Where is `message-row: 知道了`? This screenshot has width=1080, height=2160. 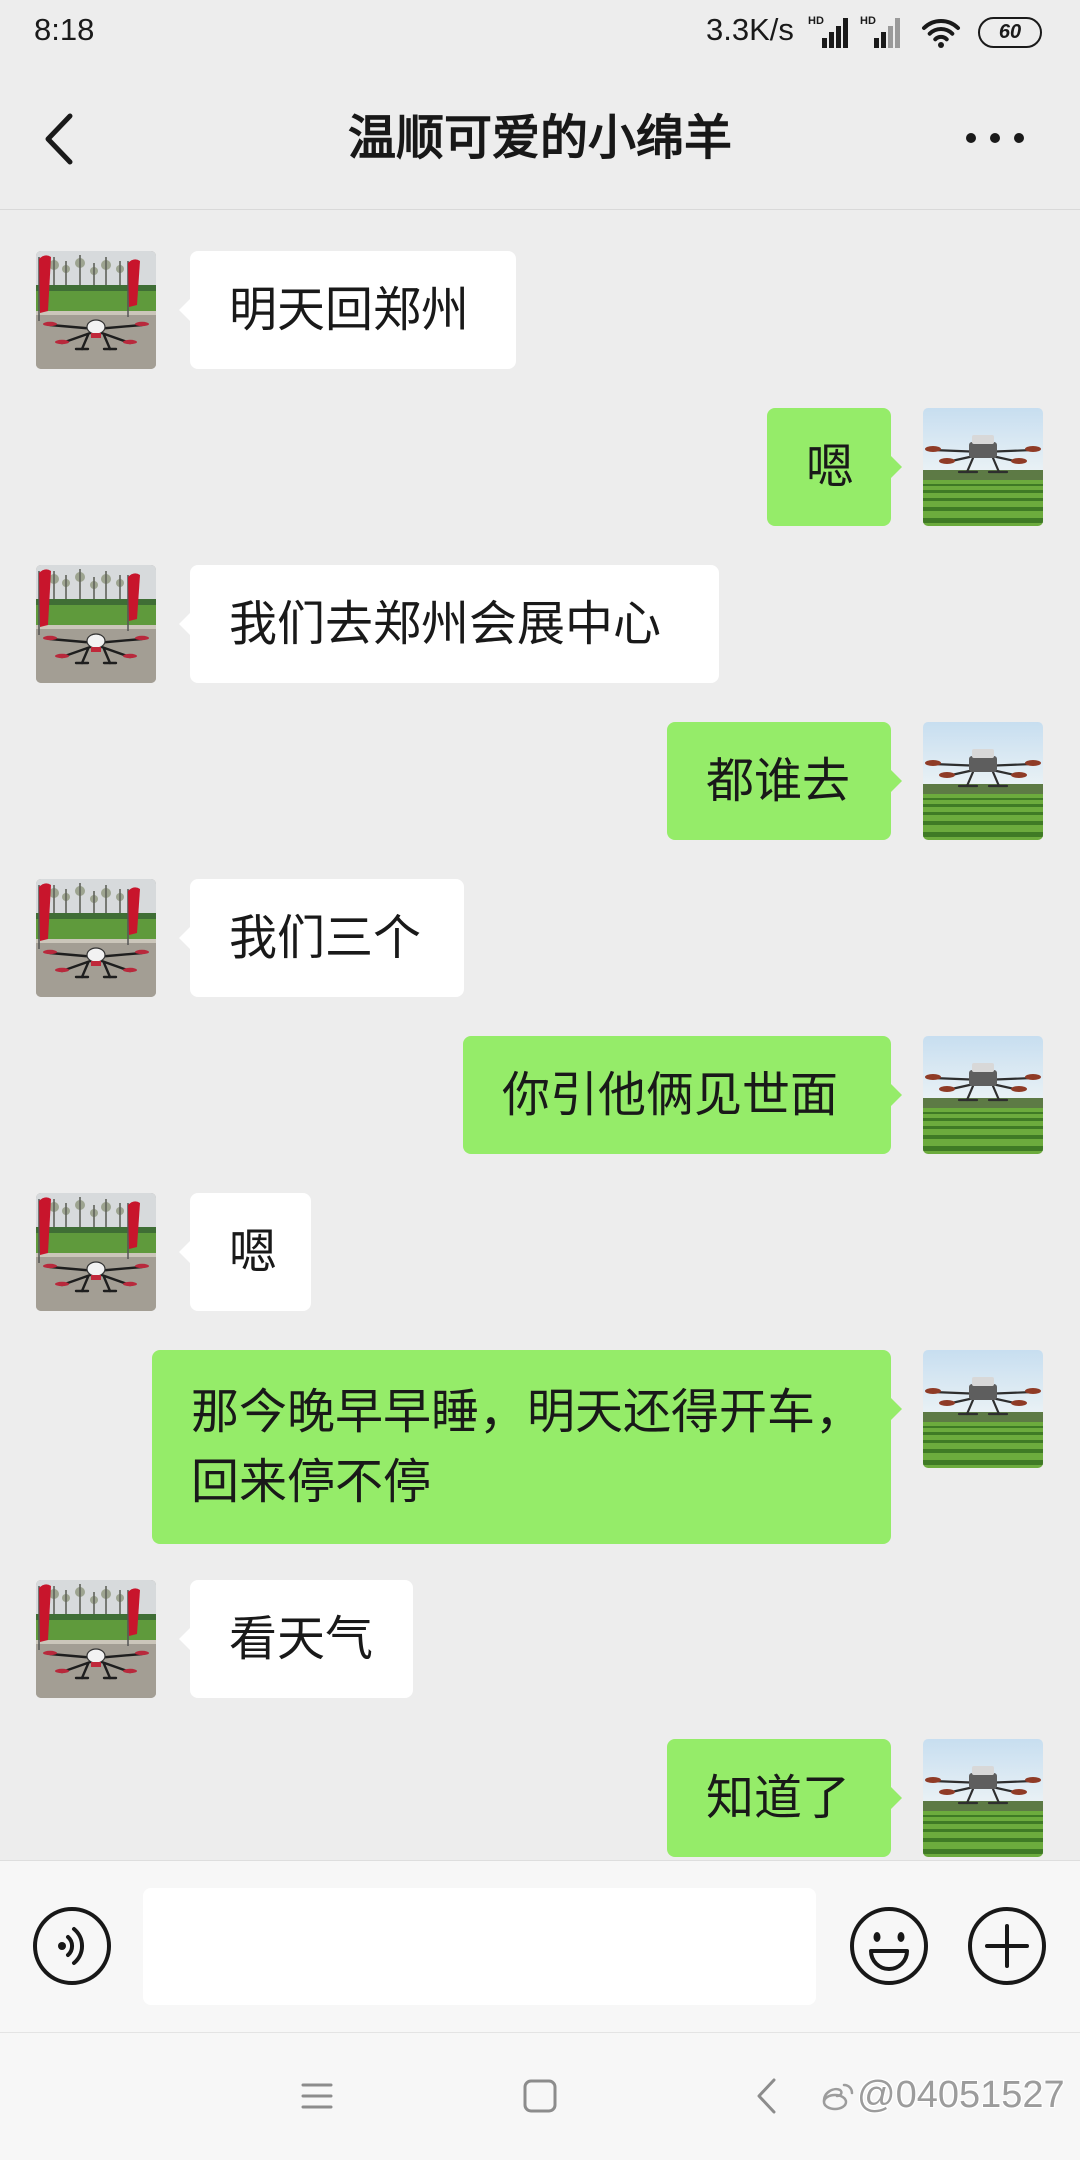
message-row: 知道了 is located at coordinates (540, 1798).